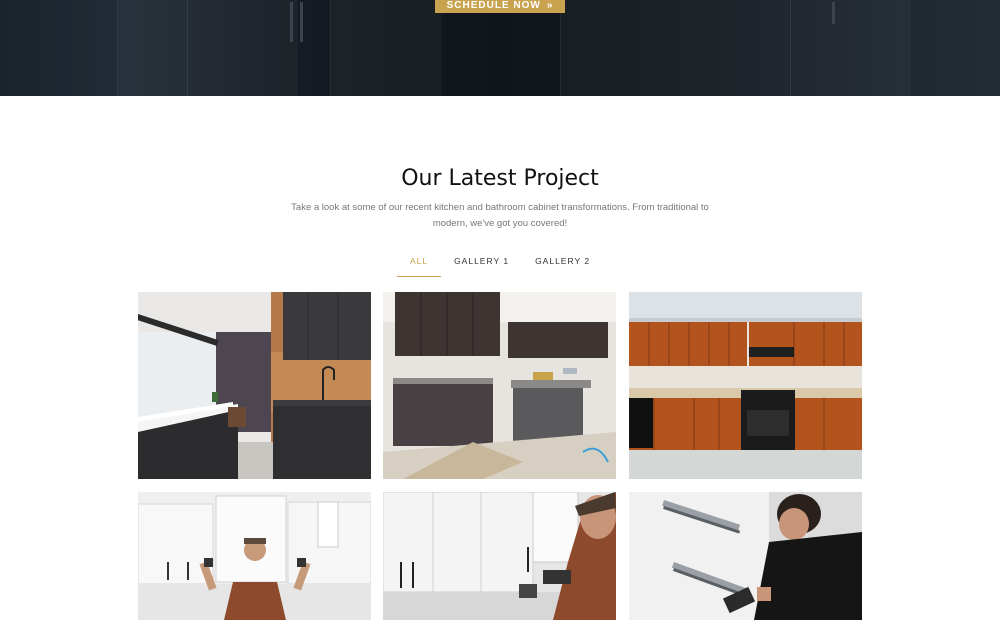 This screenshot has width=1000, height=620. What do you see at coordinates (550, 5) in the screenshot?
I see `double-chevron-right-icon: »` at bounding box center [550, 5].